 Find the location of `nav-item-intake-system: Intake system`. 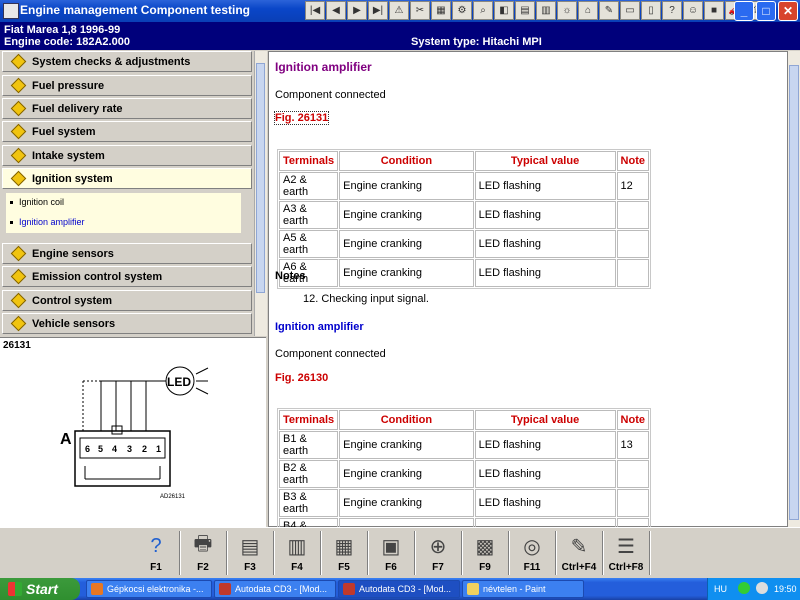

nav-item-intake-system: Intake system is located at coordinates (127, 155).